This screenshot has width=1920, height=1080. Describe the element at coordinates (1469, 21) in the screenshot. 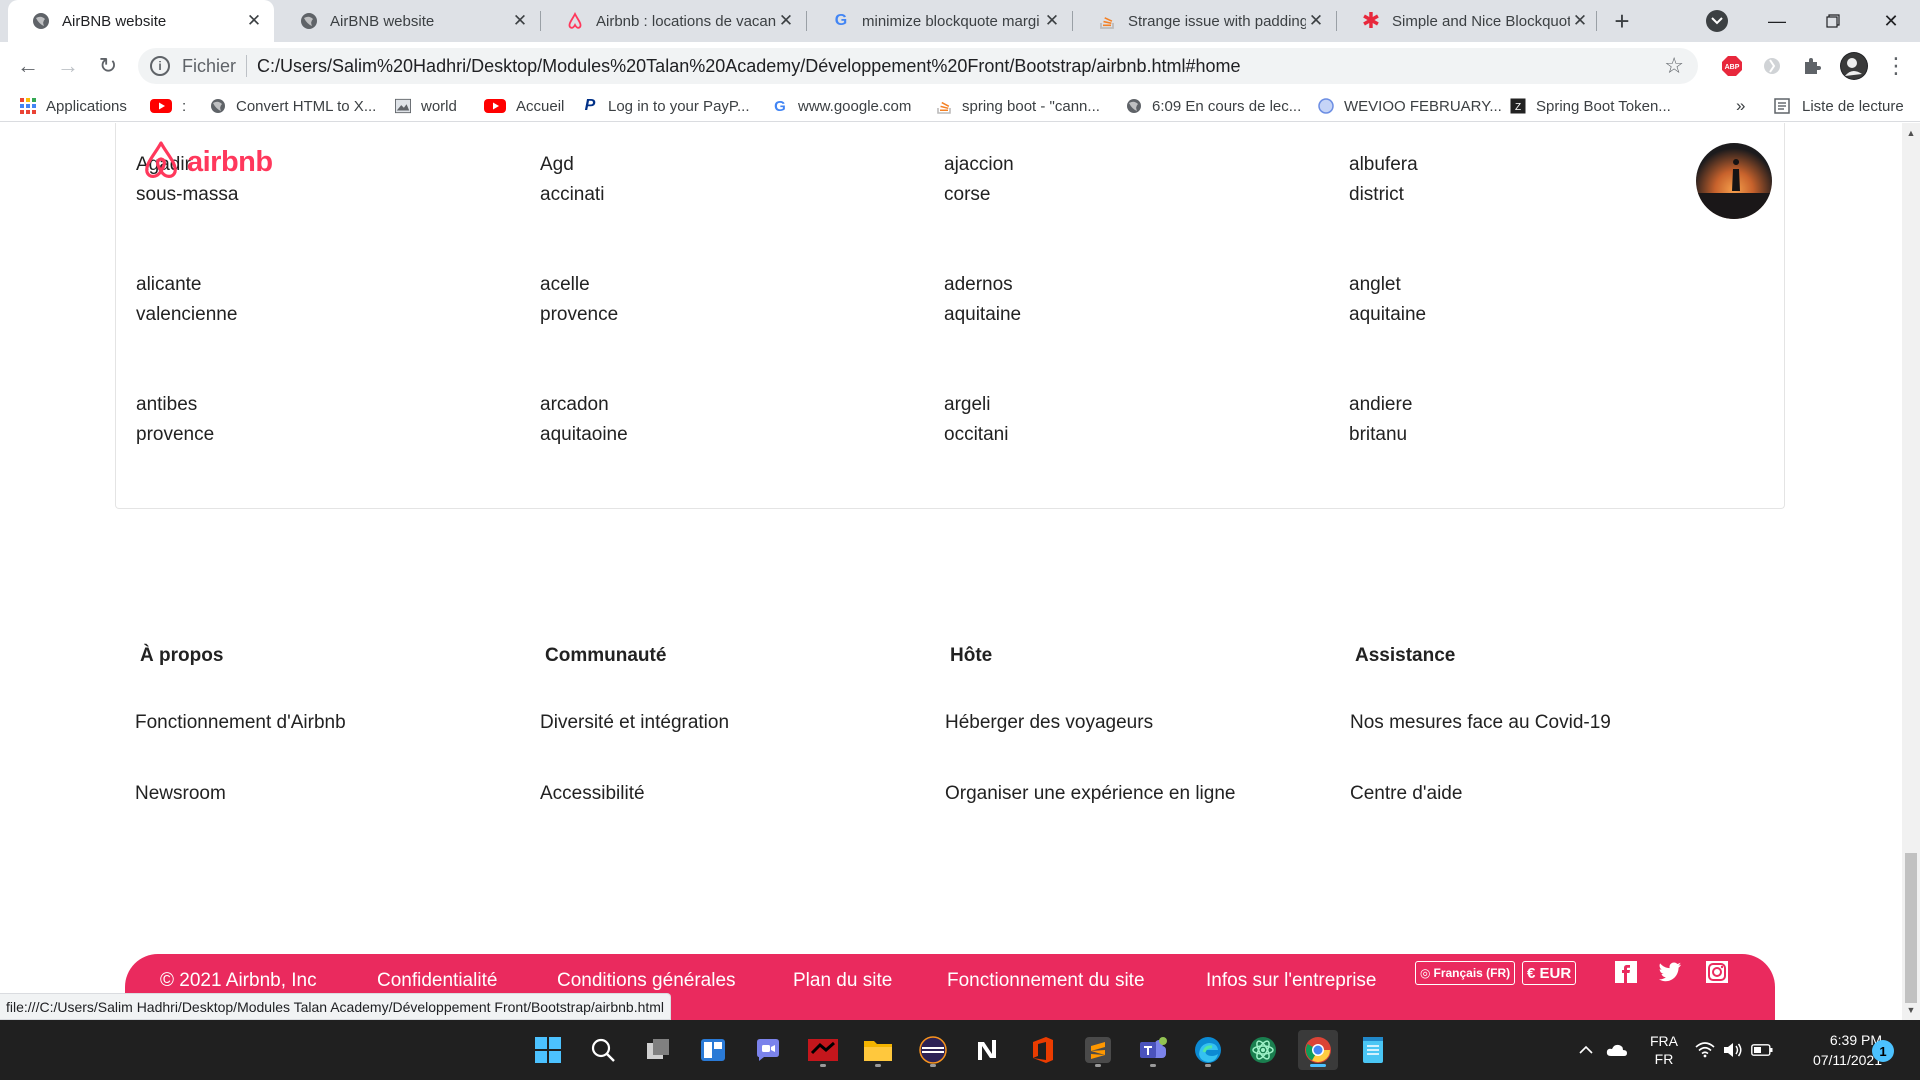

I see `tab-simple-blockquote: ✱ Simple and Nice Blockquote ✕` at that location.